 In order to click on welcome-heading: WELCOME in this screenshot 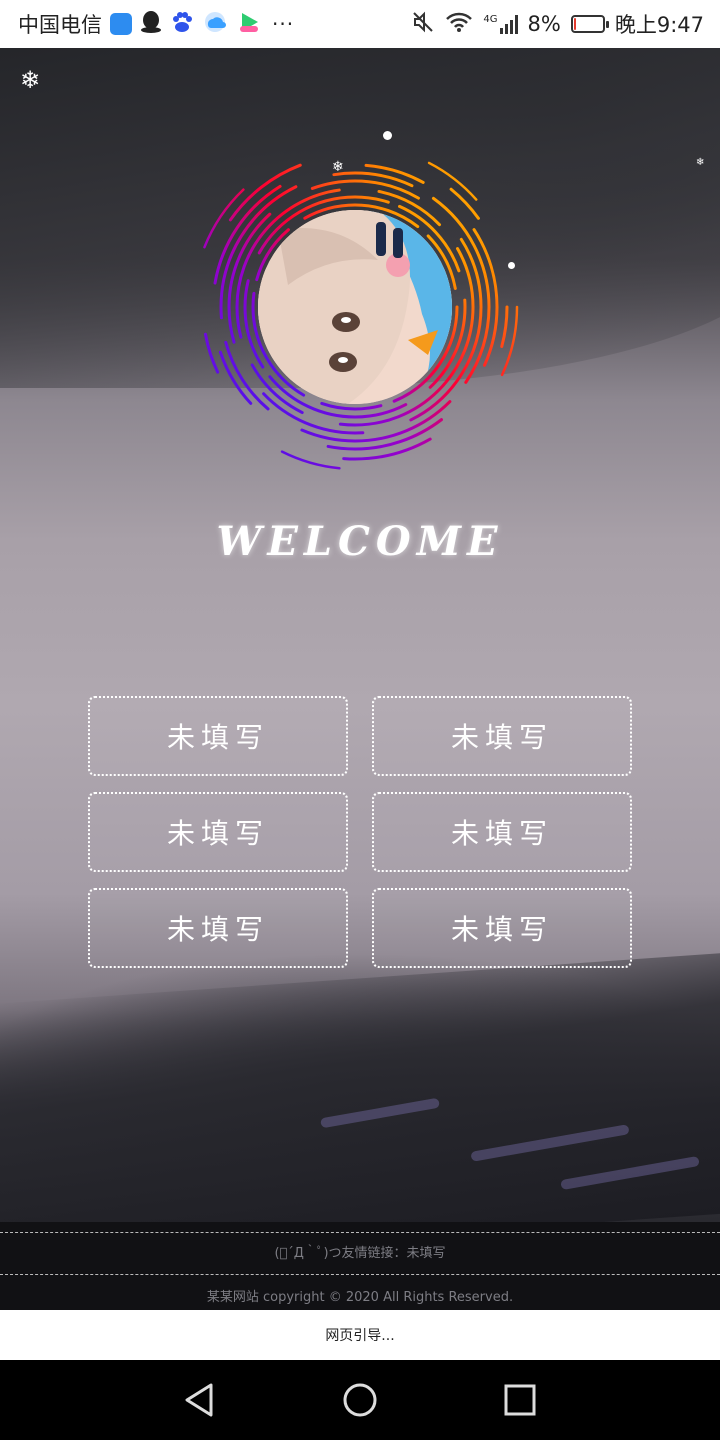, I will do `click(360, 541)`.